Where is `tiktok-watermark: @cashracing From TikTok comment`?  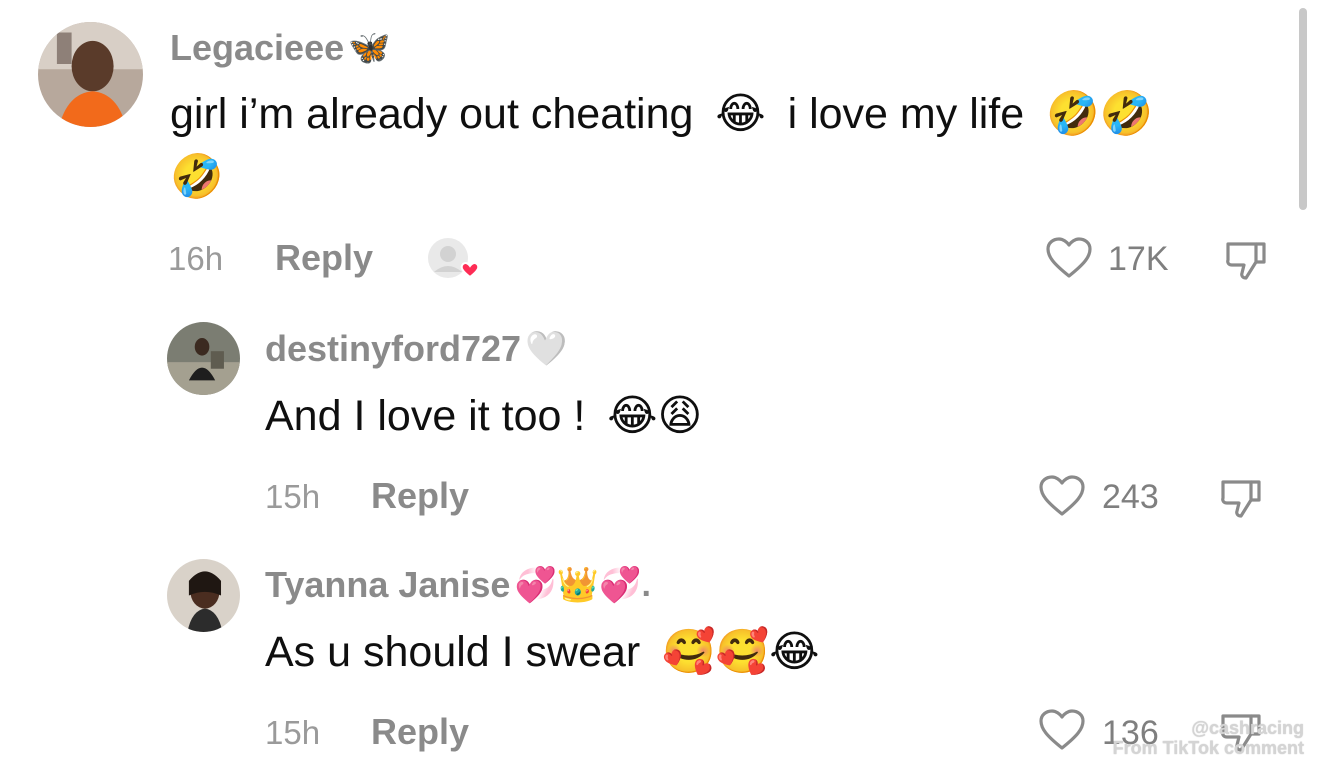
tiktok-watermark: @cashracing From TikTok comment is located at coordinates (1208, 738).